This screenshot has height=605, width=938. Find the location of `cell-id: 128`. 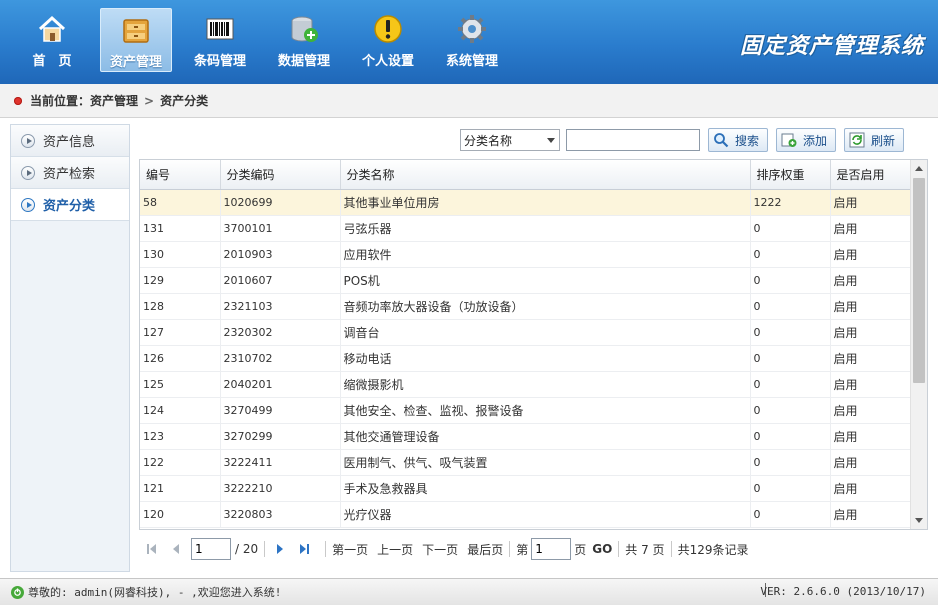

cell-id: 128 is located at coordinates (180, 306).